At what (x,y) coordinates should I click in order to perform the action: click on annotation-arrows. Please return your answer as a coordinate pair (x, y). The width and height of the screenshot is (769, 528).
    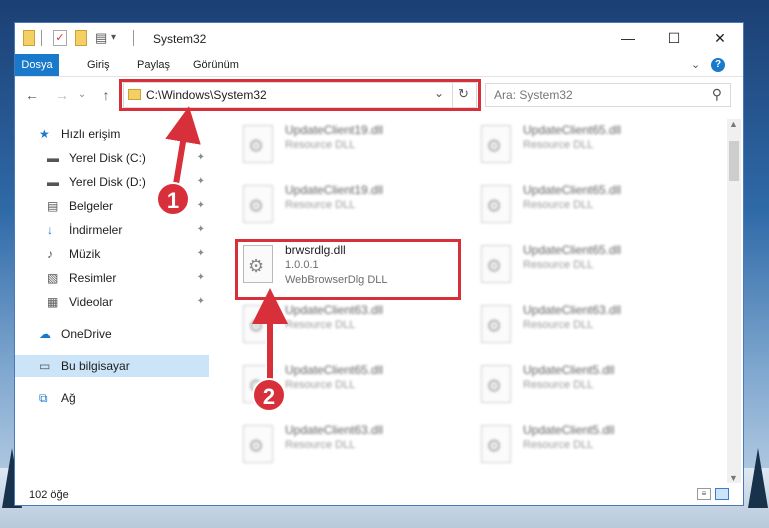
    Looking at the image, I should click on (226, 243).